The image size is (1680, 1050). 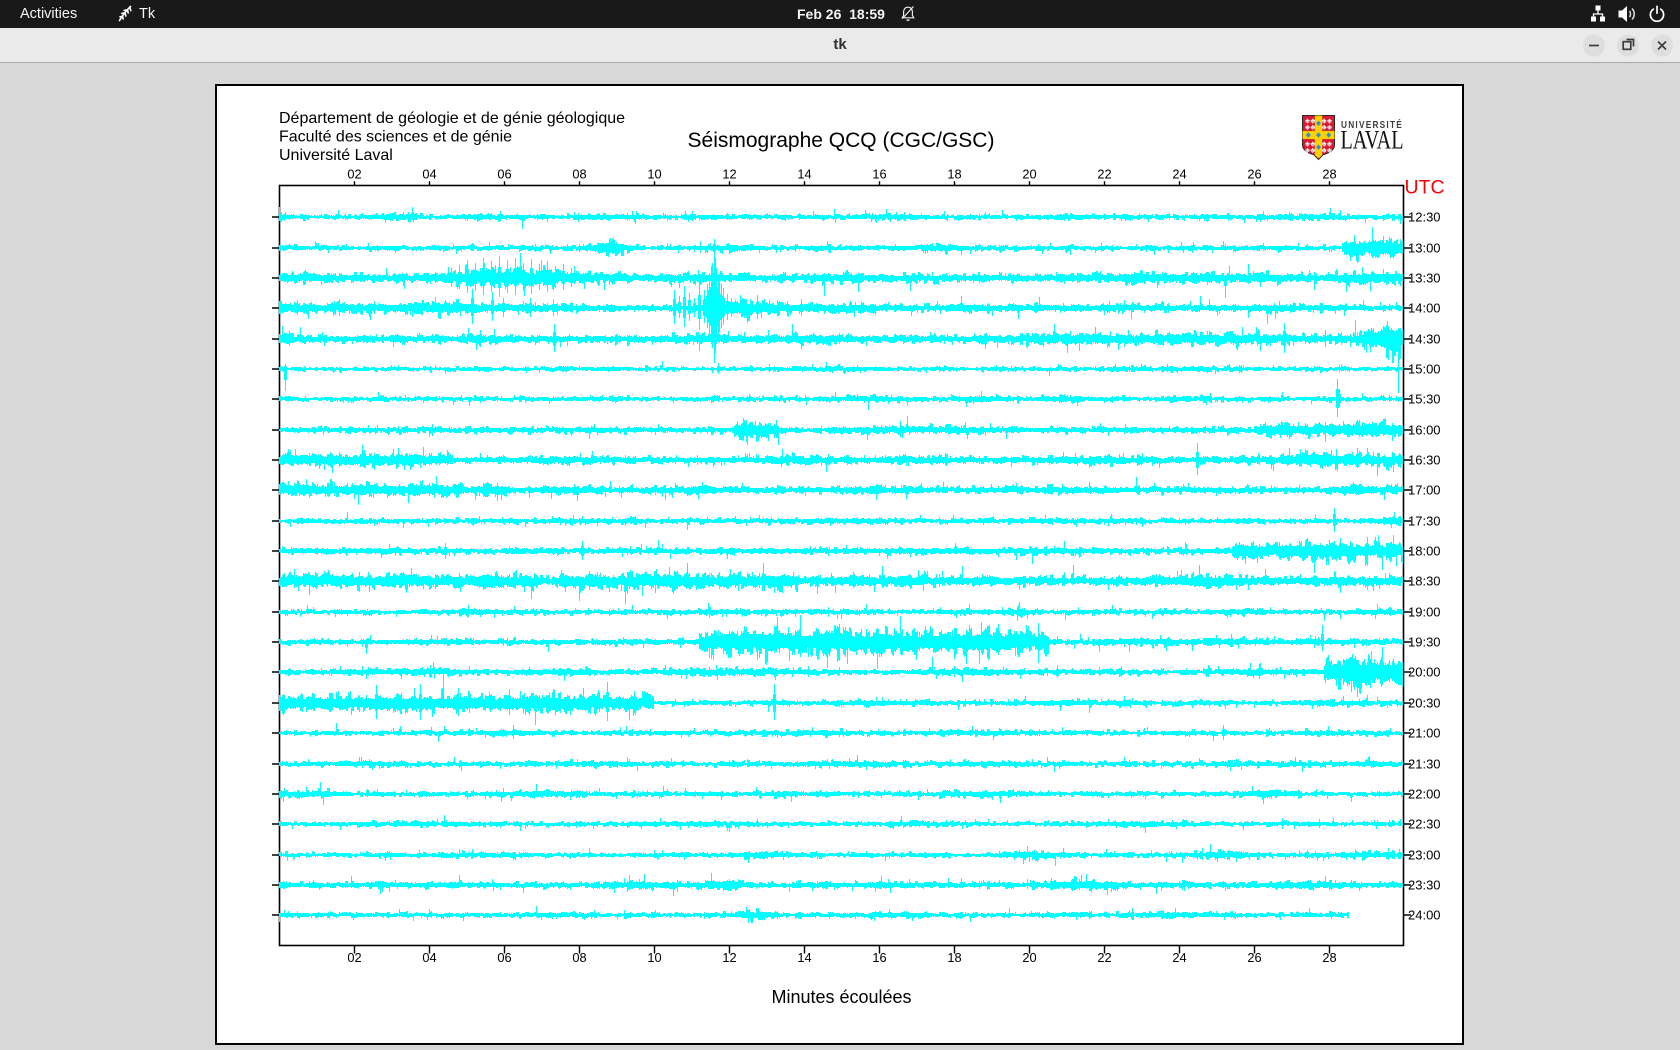 What do you see at coordinates (841, 140) in the screenshot?
I see `svg-text: Séismographe QCQ (CGC/GSC)` at bounding box center [841, 140].